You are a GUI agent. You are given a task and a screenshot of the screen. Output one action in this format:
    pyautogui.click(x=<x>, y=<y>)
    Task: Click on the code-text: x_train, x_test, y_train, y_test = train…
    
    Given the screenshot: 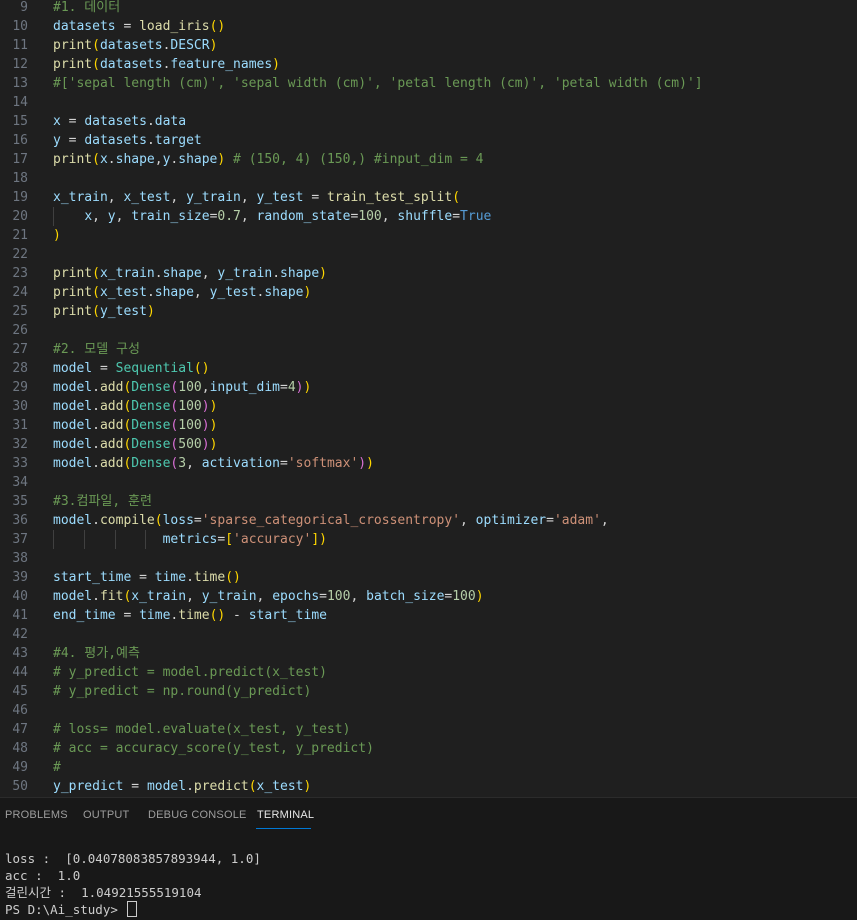 What is the action you would take?
    pyautogui.click(x=257, y=197)
    